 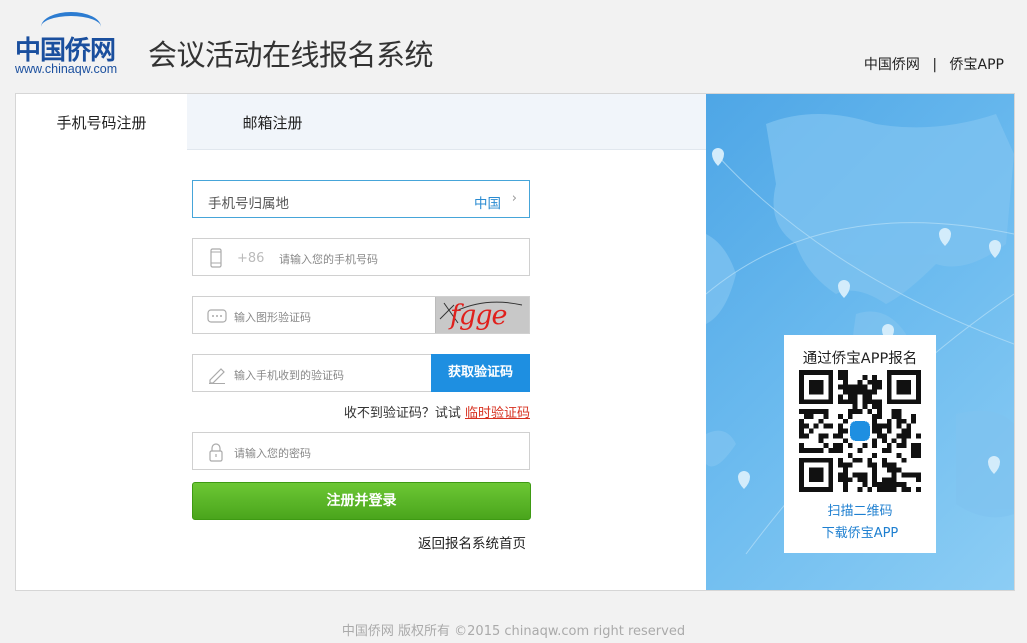 I want to click on sms-hint-text: 收不到验证码？试试, so click(x=404, y=413).